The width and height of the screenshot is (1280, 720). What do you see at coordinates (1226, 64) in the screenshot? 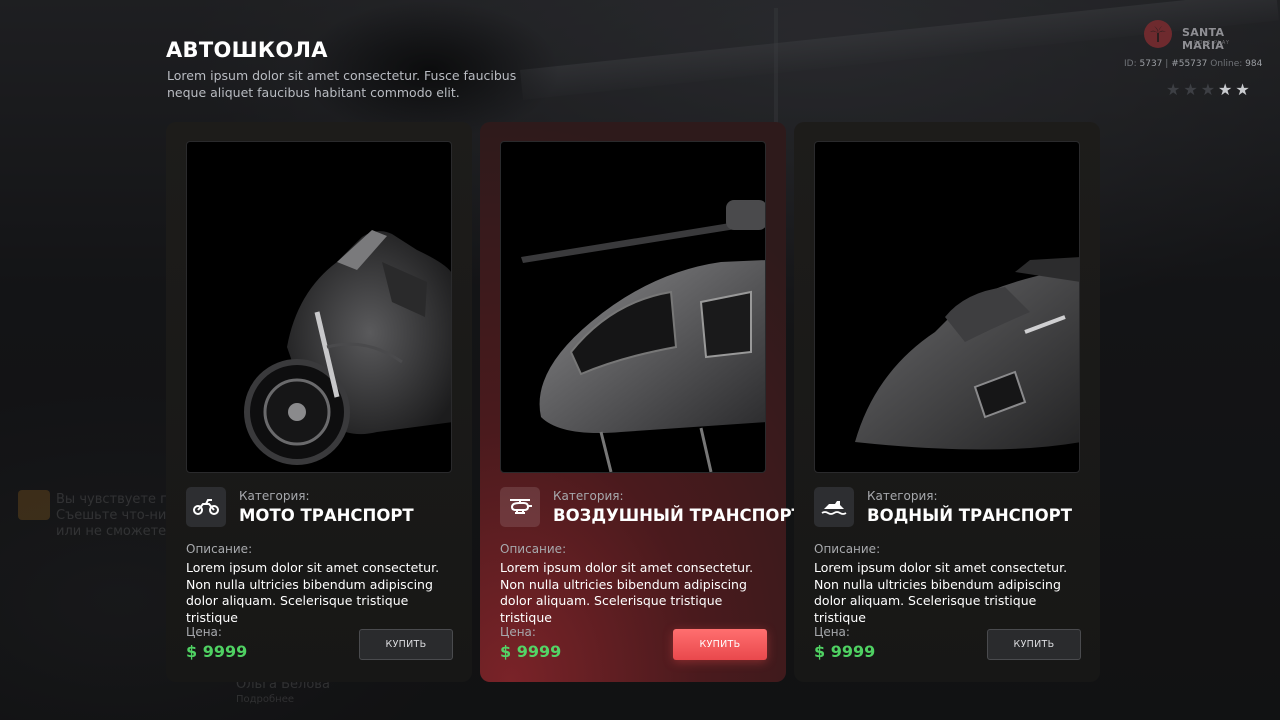
I see `online-label: Online:` at bounding box center [1226, 64].